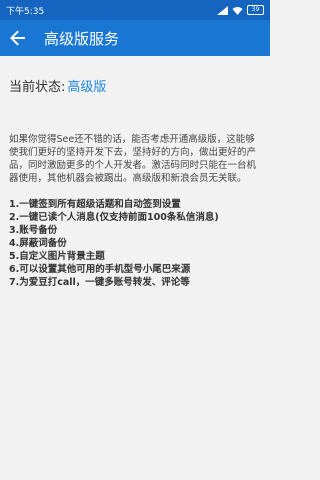  I want to click on battery-icon: 39, so click(255, 10).